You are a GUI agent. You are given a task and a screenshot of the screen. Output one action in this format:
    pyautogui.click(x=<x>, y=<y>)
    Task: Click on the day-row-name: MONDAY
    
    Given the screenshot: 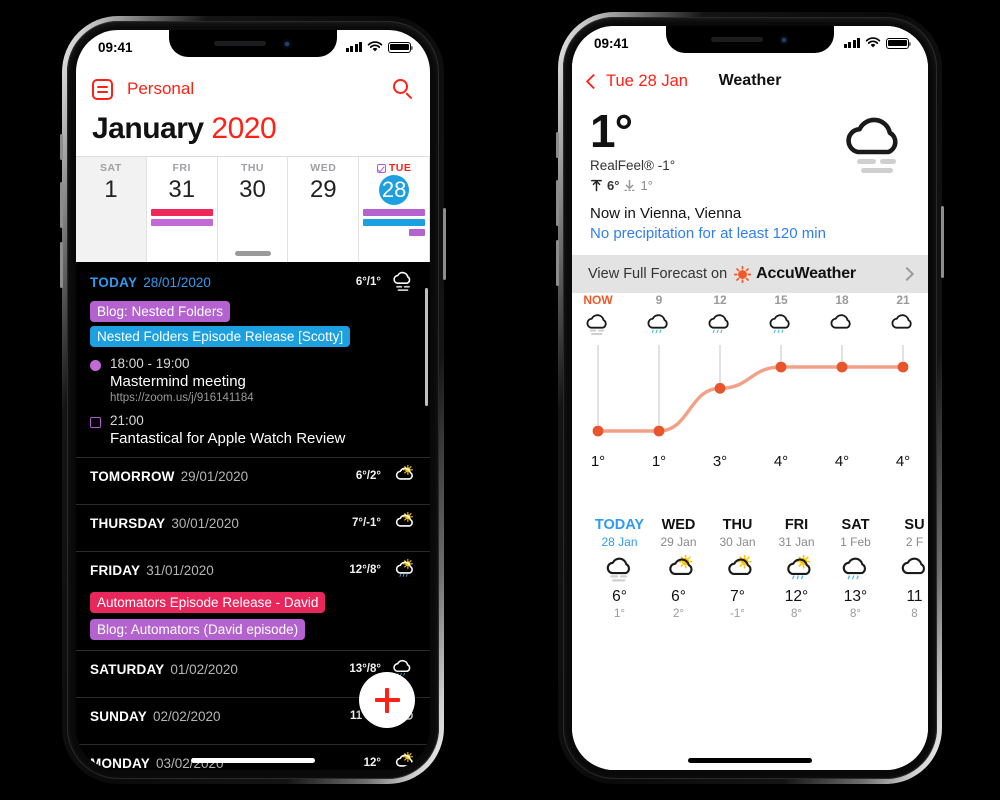 What is the action you would take?
    pyautogui.click(x=120, y=763)
    